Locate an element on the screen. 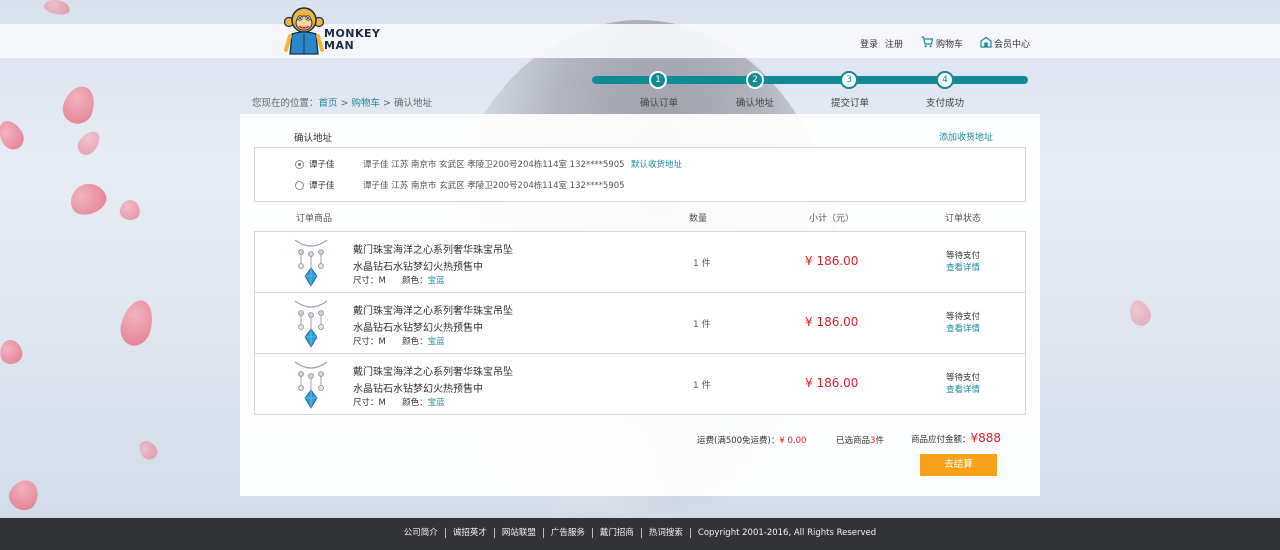 The image size is (1280, 550). monkey-logo-icon is located at coordinates (304, 31).